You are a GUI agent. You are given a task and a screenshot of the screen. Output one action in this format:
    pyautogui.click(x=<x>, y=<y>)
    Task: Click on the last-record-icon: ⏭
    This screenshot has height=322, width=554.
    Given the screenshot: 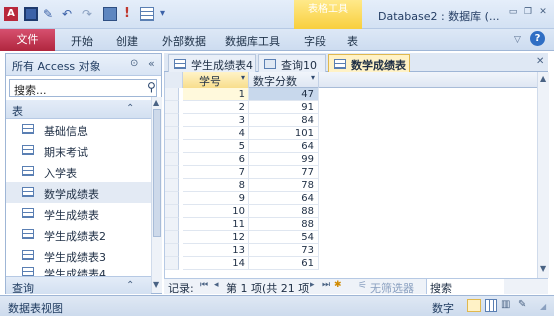 What is the action you would take?
    pyautogui.click(x=326, y=285)
    